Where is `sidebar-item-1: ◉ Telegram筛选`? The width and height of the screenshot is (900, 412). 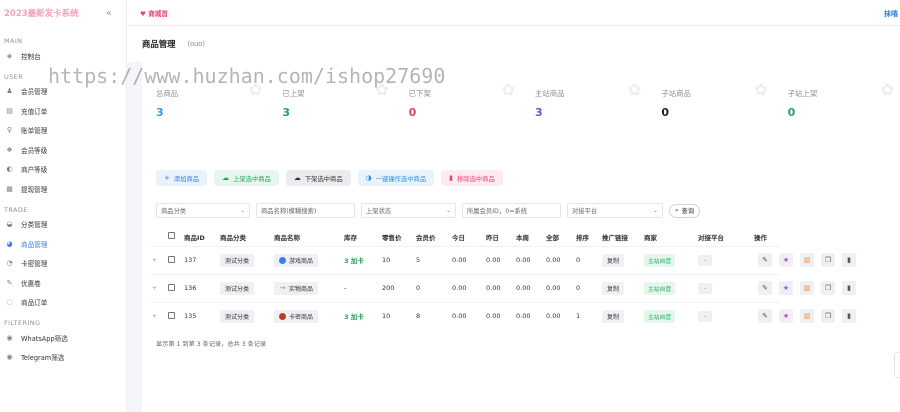 sidebar-item-1: ◉ Telegram筛选 is located at coordinates (63, 358).